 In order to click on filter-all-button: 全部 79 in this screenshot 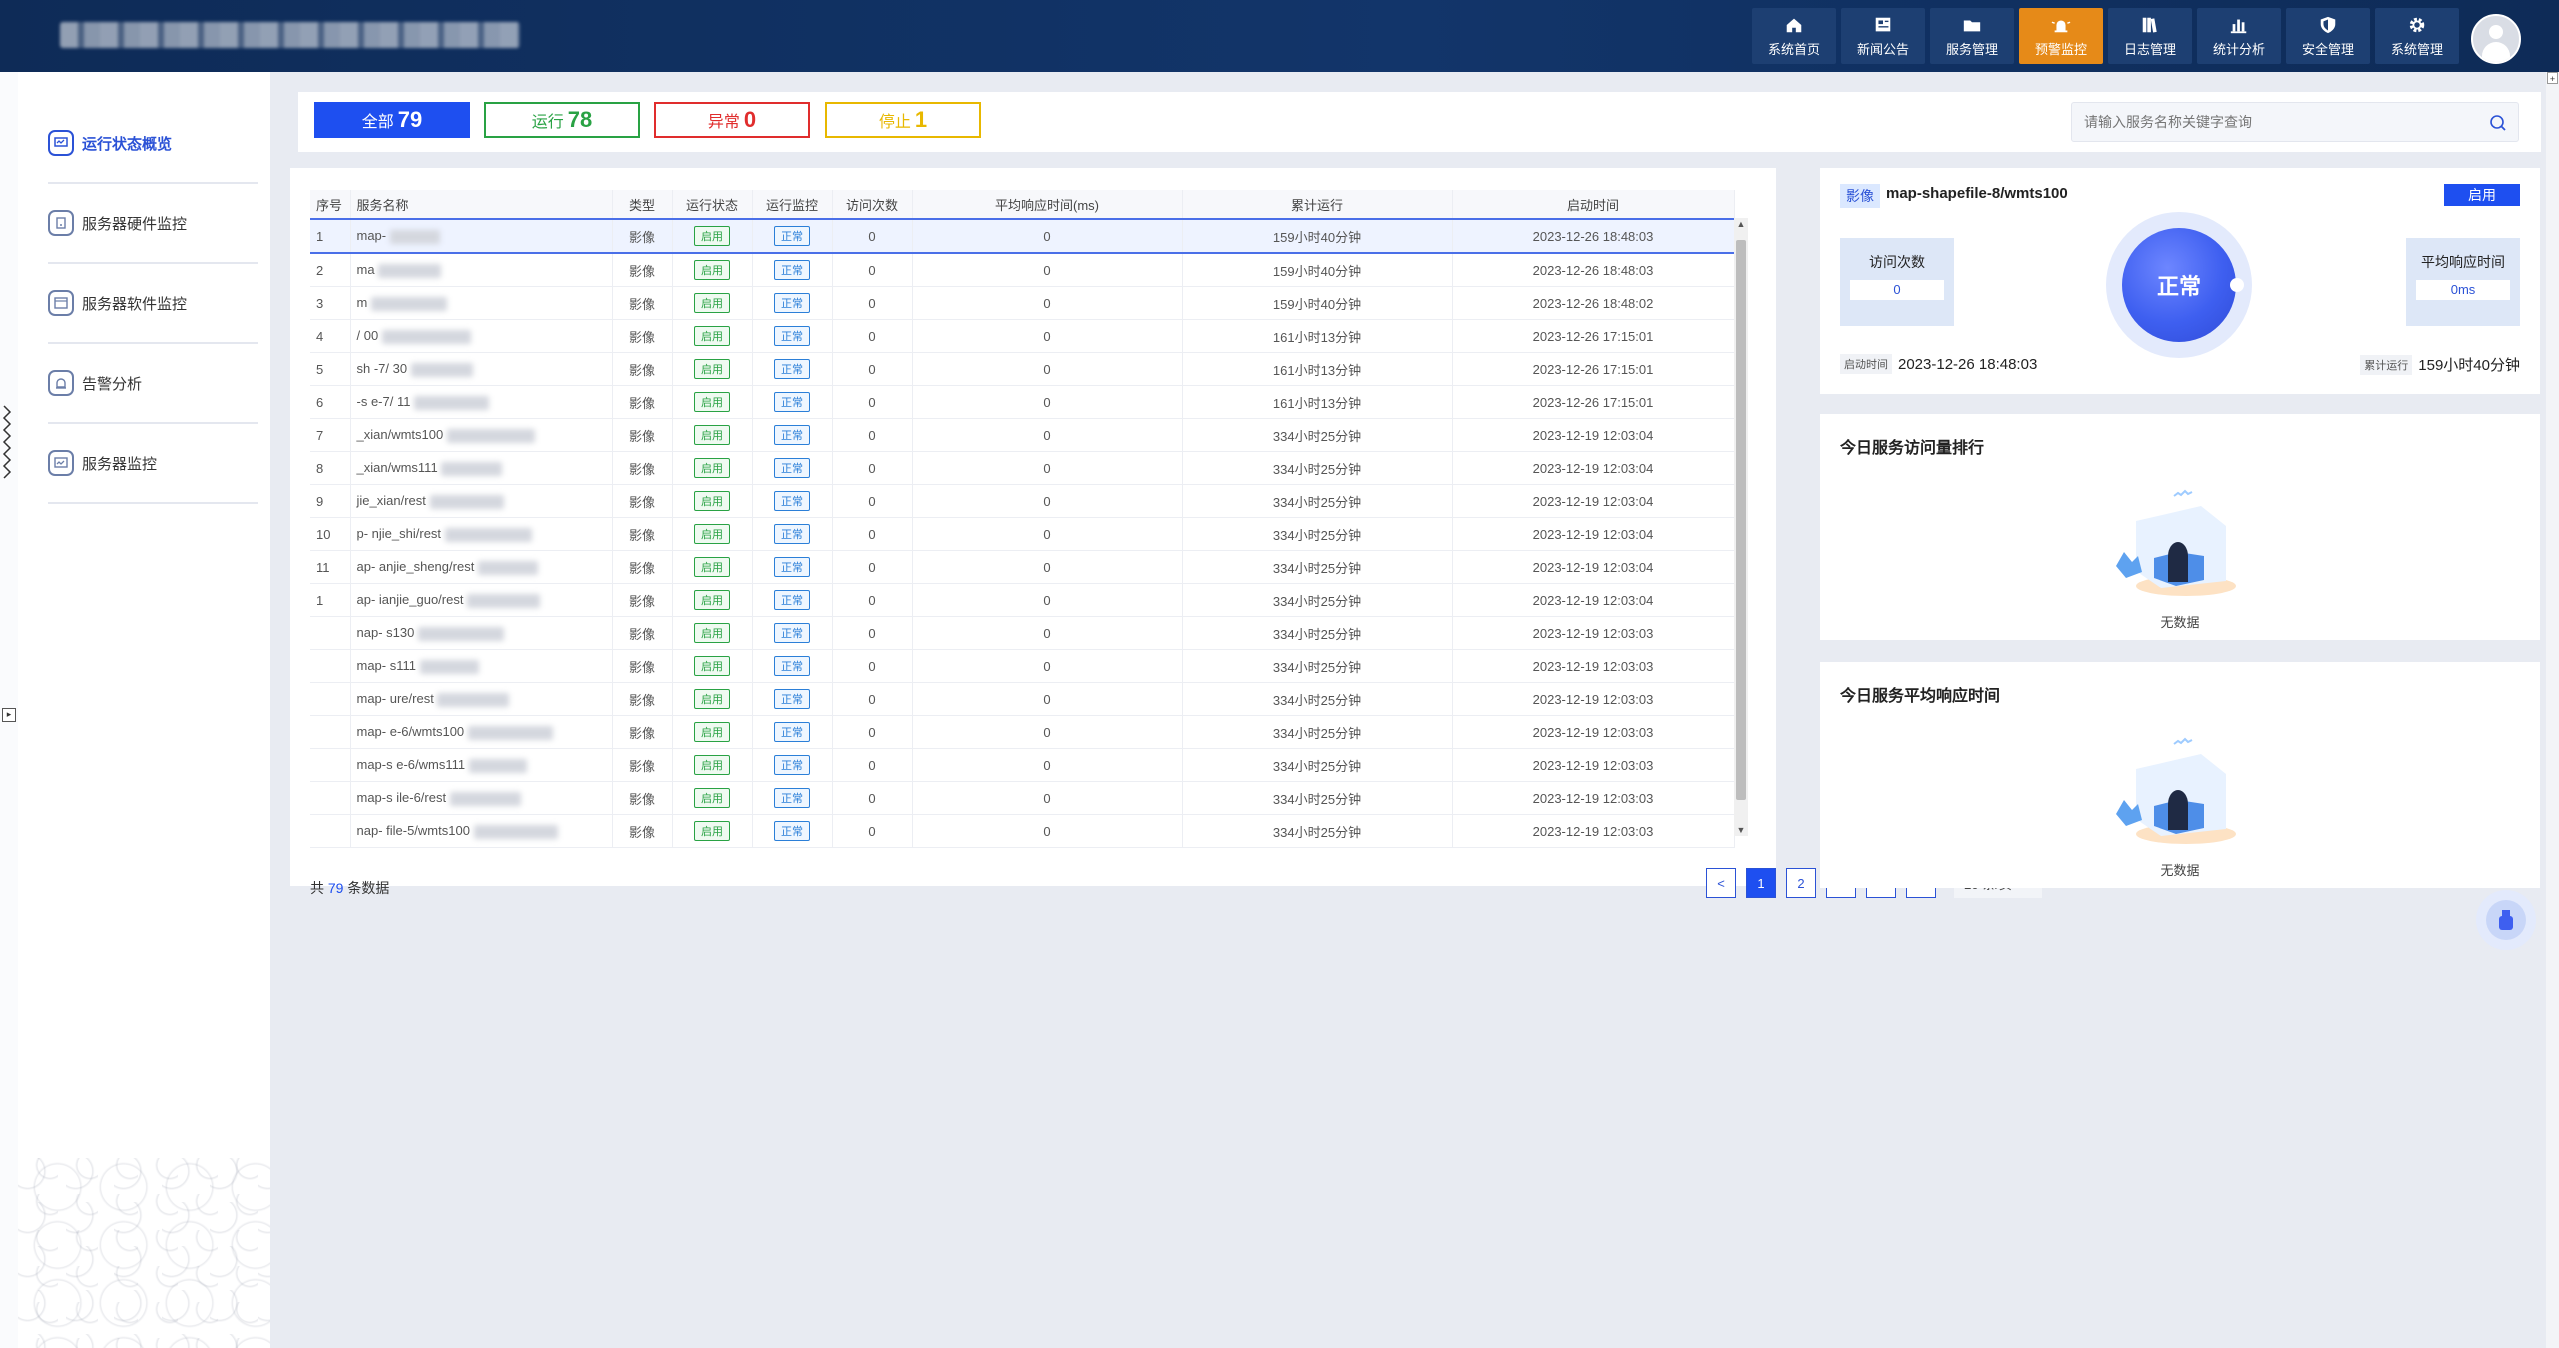, I will do `click(392, 120)`.